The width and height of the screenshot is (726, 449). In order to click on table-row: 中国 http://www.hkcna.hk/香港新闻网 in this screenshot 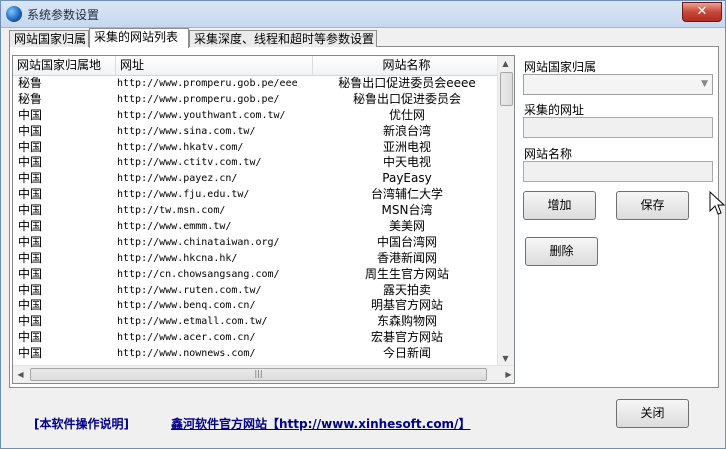, I will do `click(257, 259)`.